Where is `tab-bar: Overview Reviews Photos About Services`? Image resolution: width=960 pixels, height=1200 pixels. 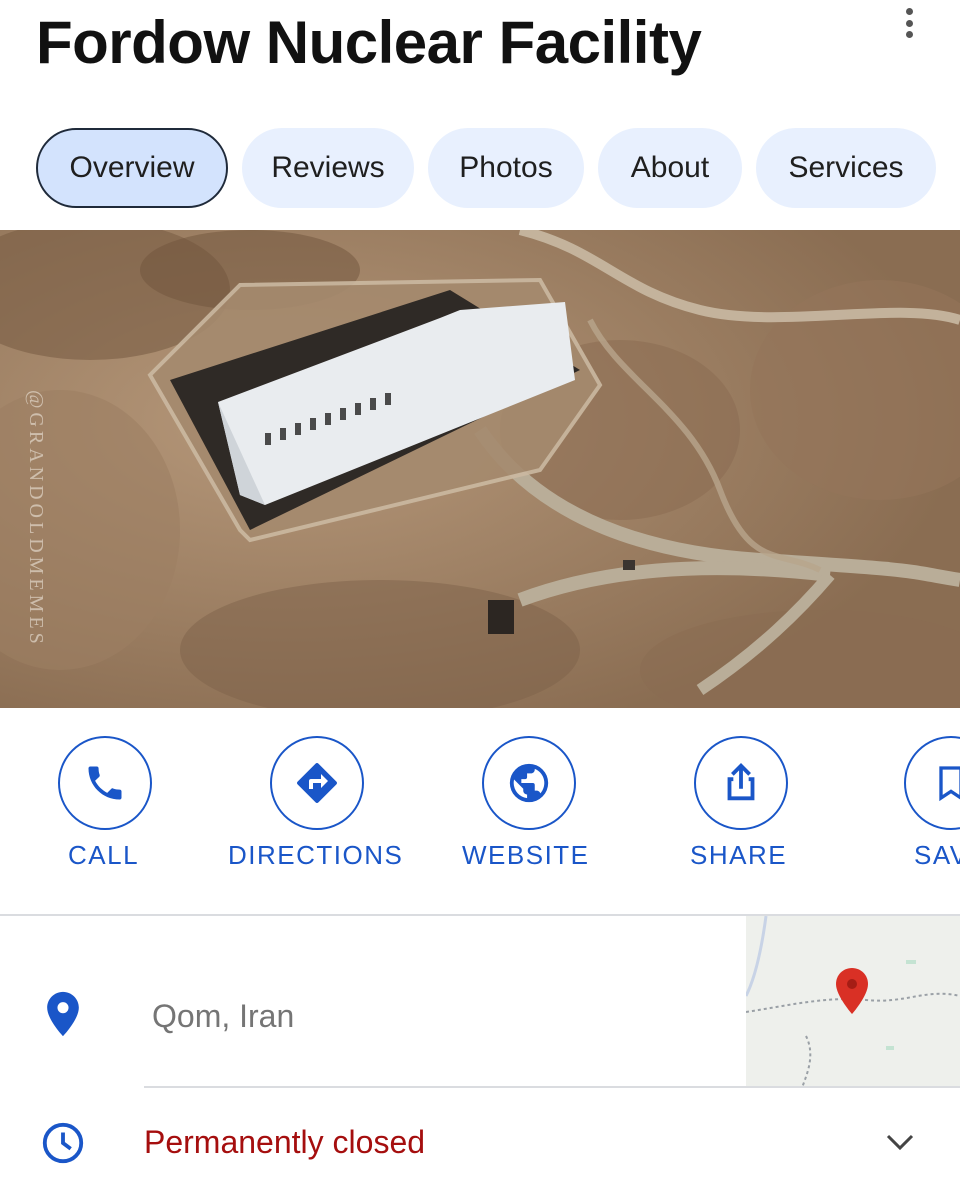
tab-bar: Overview Reviews Photos About Services is located at coordinates (480, 169).